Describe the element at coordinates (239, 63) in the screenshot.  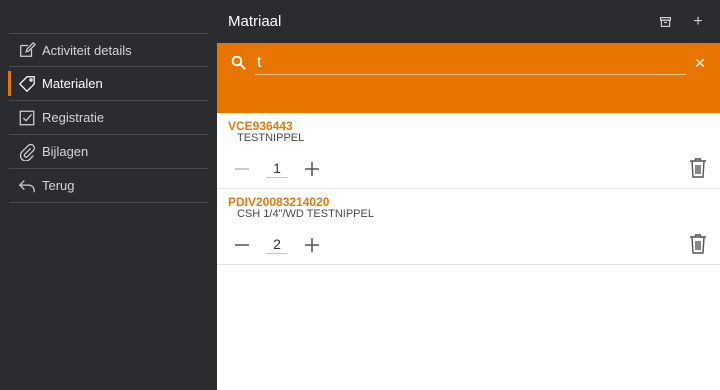
I see `search-icon` at that location.